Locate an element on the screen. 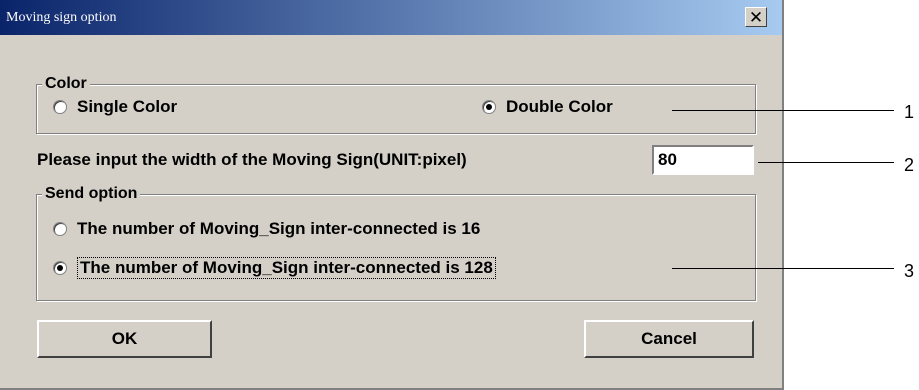 The height and width of the screenshot is (390, 919). single-color-radio: Single Color is located at coordinates (115, 107).